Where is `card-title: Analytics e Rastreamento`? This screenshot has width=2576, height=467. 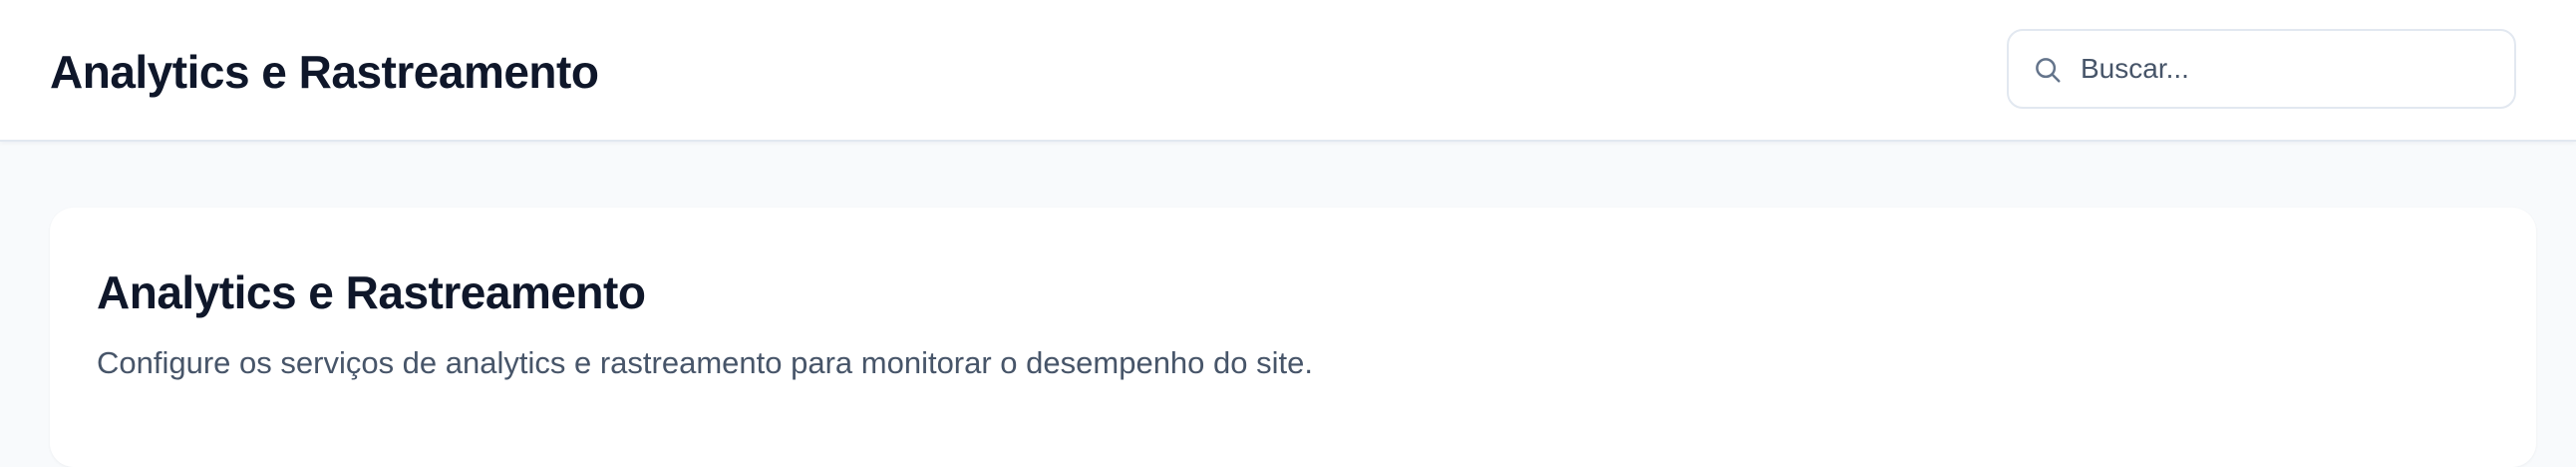 card-title: Analytics e Rastreamento is located at coordinates (371, 292).